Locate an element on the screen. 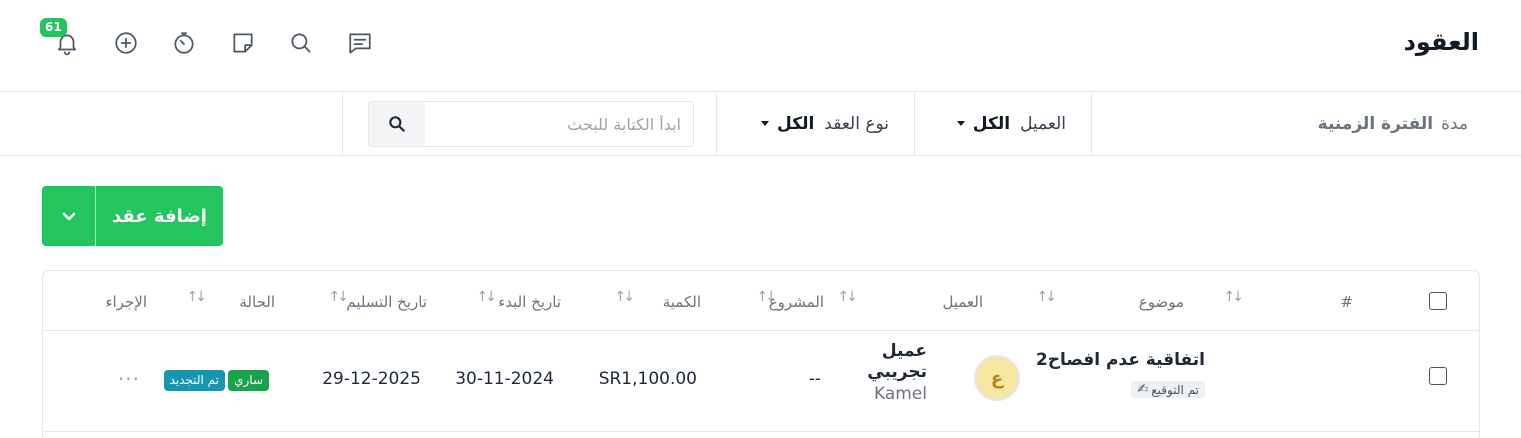 The height and width of the screenshot is (438, 1521). column-header-subject: موضوع is located at coordinates (1161, 302).